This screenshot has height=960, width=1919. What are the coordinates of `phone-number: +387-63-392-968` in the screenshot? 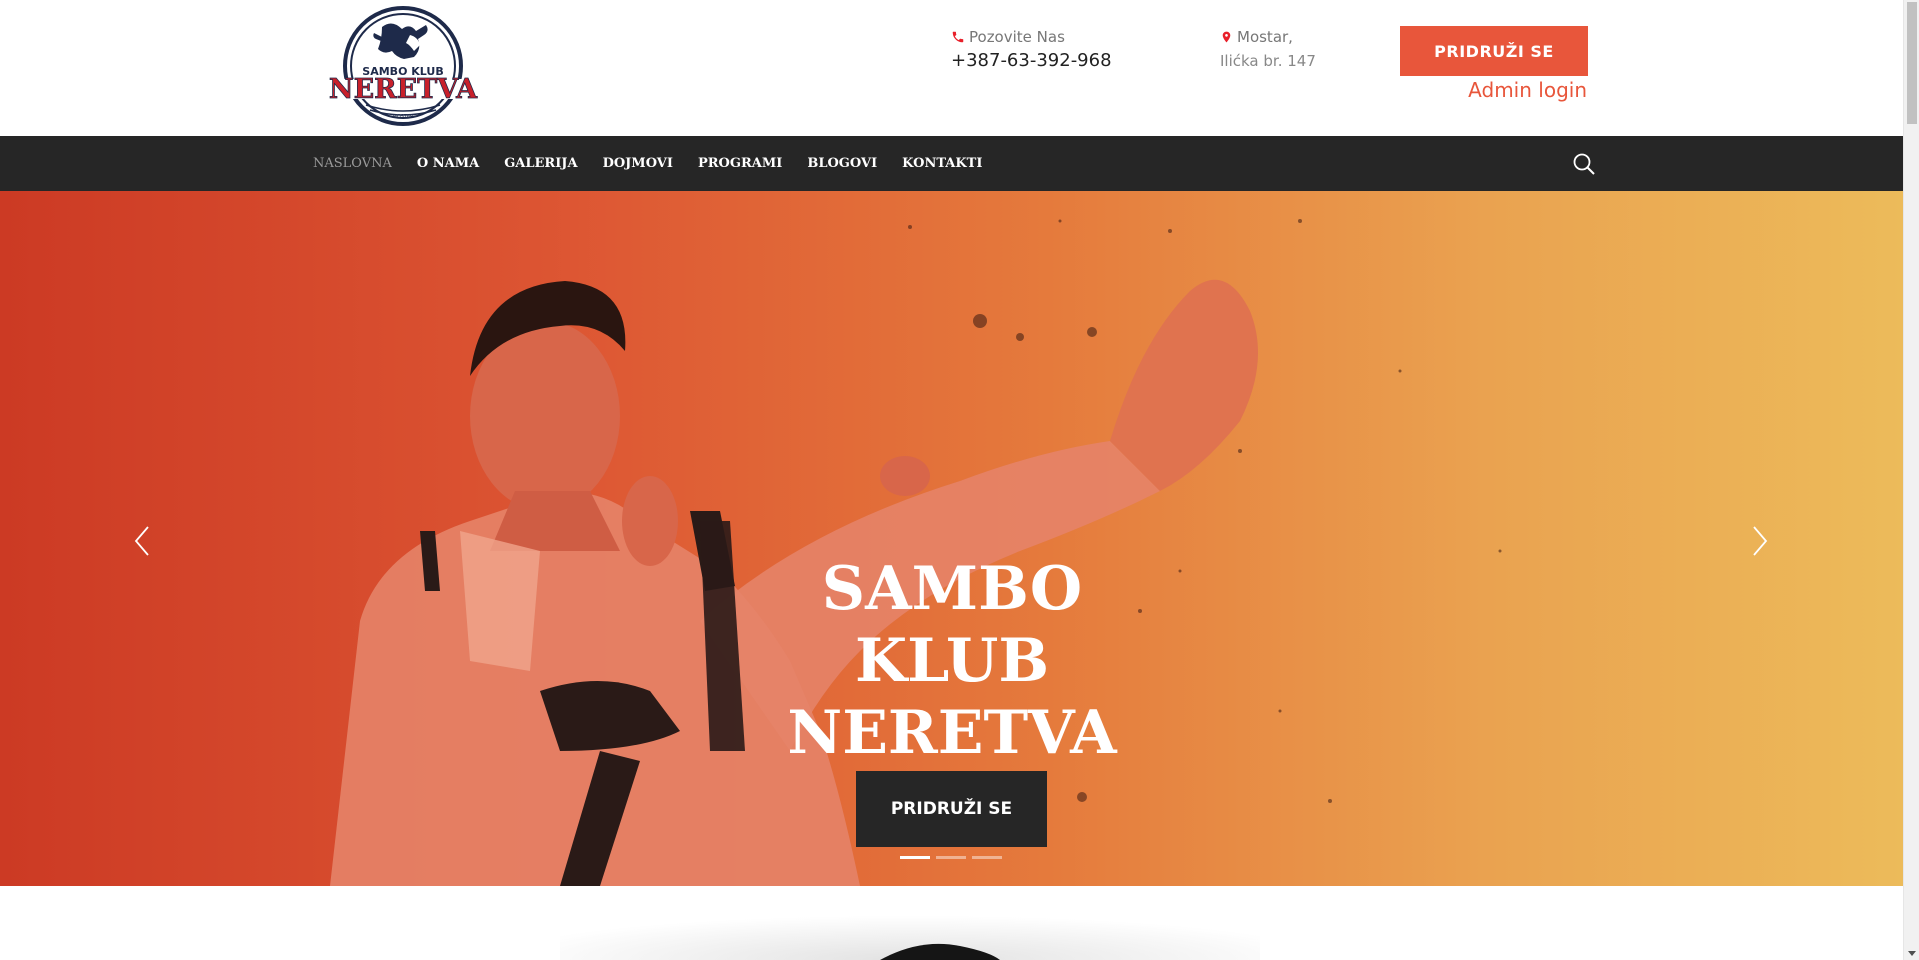 It's located at (1031, 61).